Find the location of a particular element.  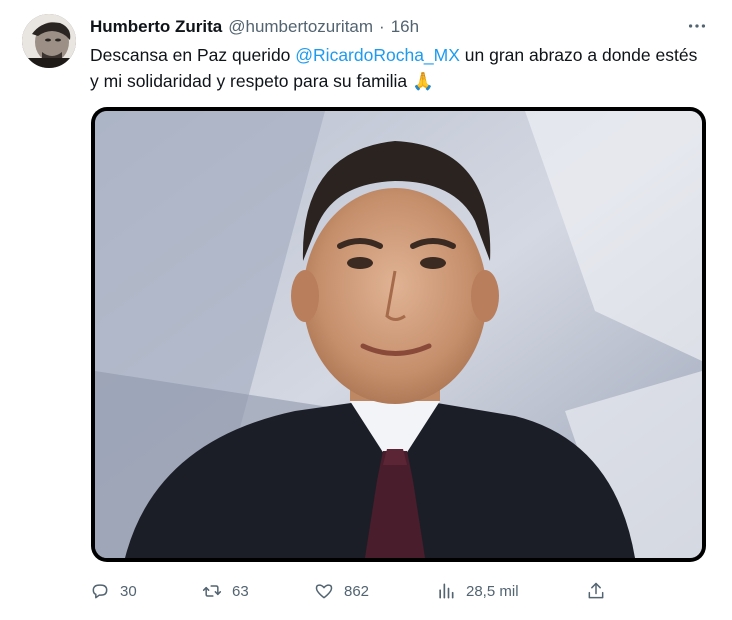

share-button is located at coordinates (596, 591).